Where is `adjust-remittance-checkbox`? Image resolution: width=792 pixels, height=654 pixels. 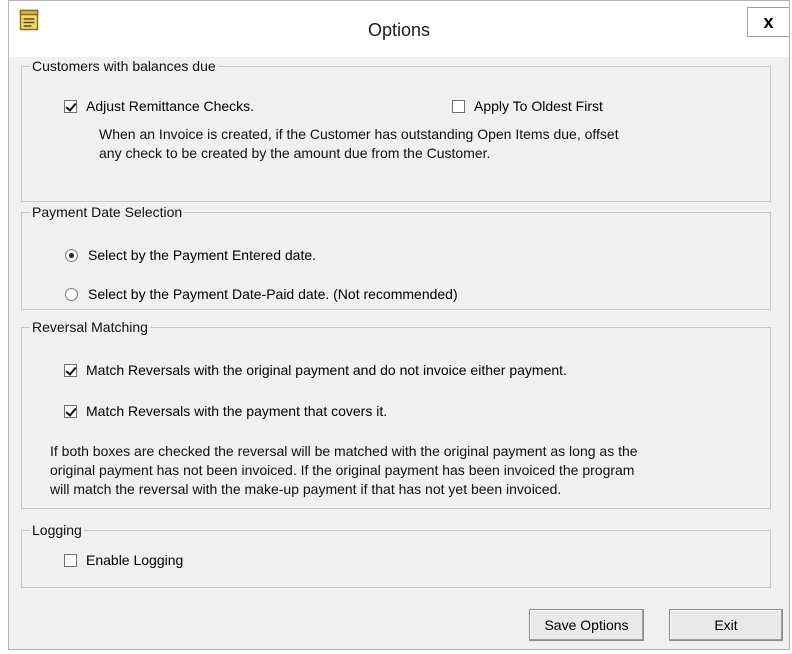 adjust-remittance-checkbox is located at coordinates (70, 106).